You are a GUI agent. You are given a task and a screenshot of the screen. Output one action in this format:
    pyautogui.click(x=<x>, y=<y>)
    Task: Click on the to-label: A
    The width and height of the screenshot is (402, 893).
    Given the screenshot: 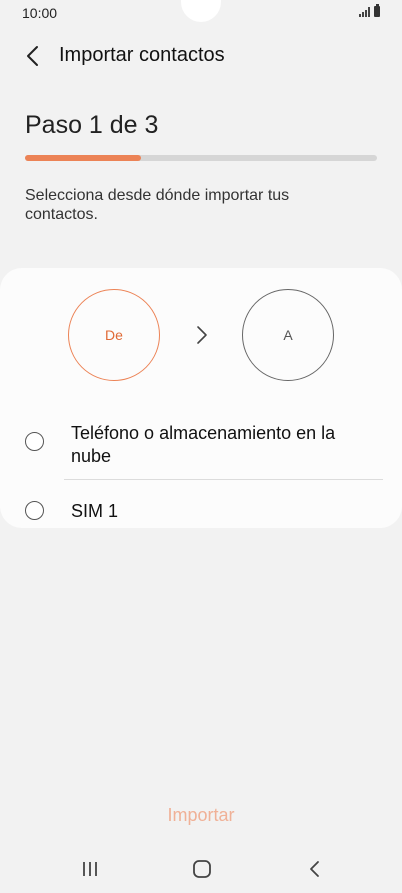 What is the action you would take?
    pyautogui.click(x=288, y=335)
    